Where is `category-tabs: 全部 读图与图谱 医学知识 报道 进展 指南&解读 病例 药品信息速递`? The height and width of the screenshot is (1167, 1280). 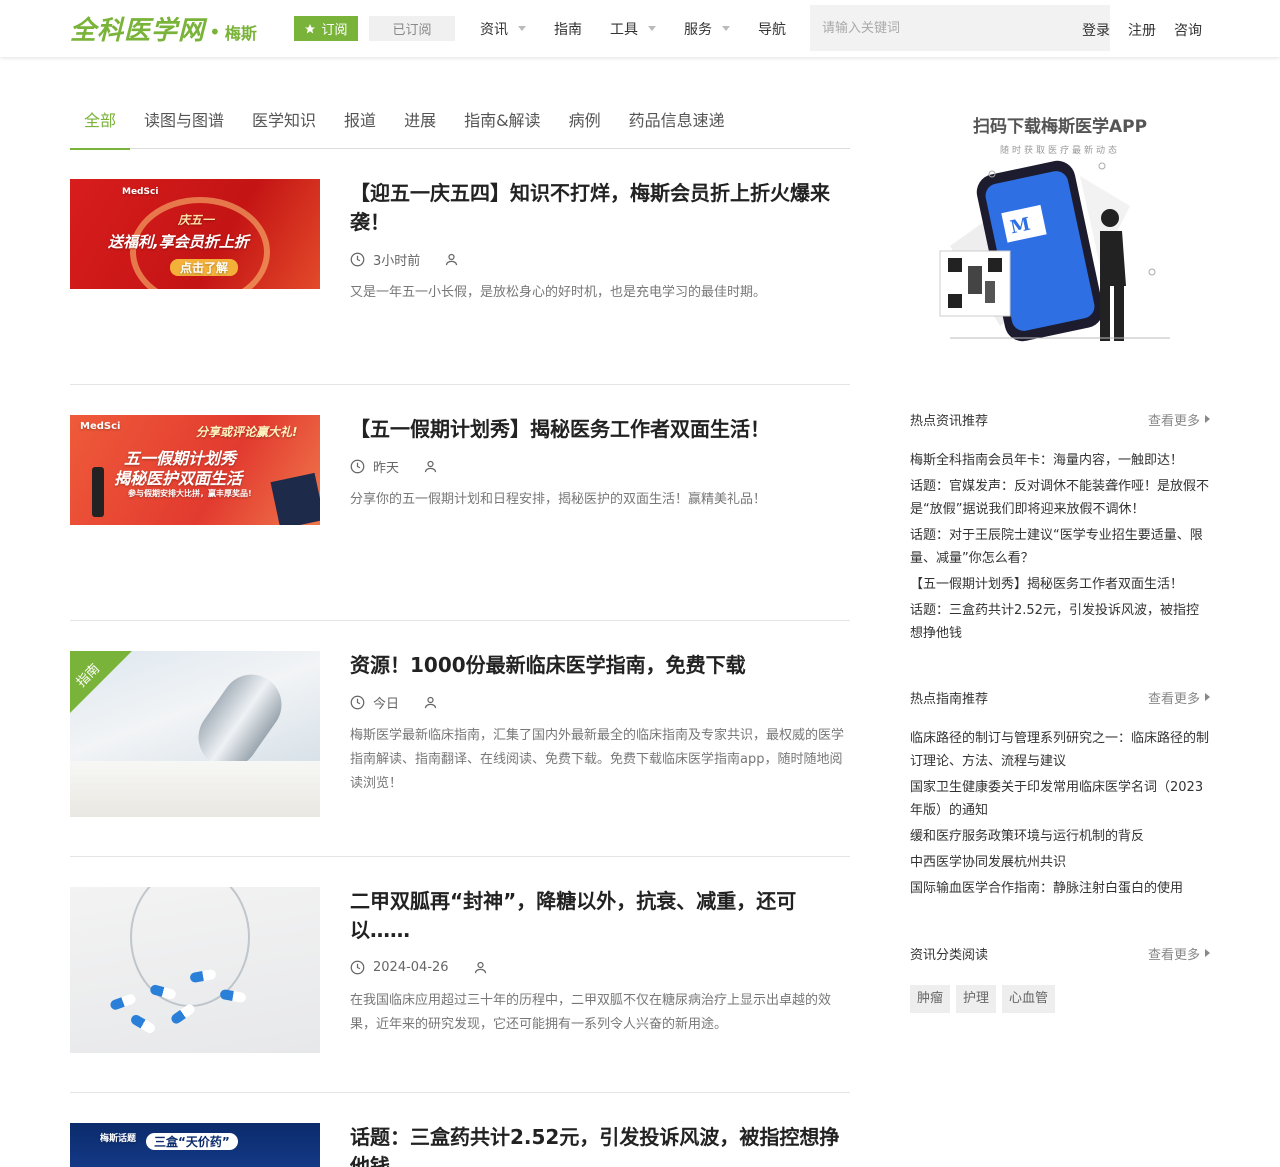
category-tabs: 全部 读图与图谱 医学知识 报道 进展 指南&解读 病例 药品信息速递 is located at coordinates (460, 129).